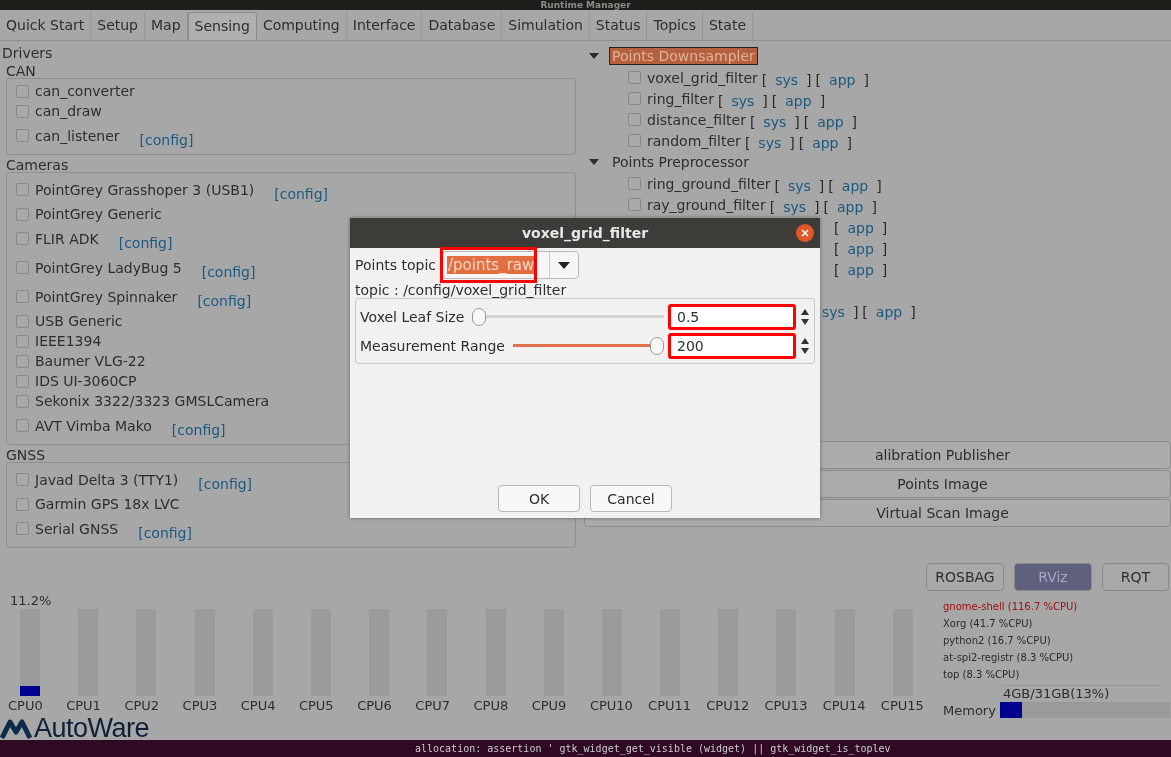 This screenshot has width=1171, height=757. Describe the element at coordinates (16, 728) in the screenshot. I see `logo-icon` at that location.